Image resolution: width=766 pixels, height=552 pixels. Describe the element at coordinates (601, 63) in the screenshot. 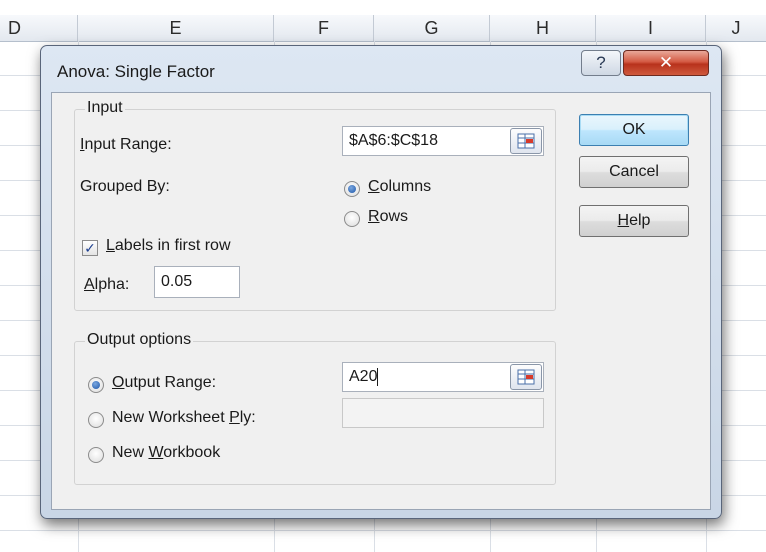

I see `help-question-button: ?` at that location.